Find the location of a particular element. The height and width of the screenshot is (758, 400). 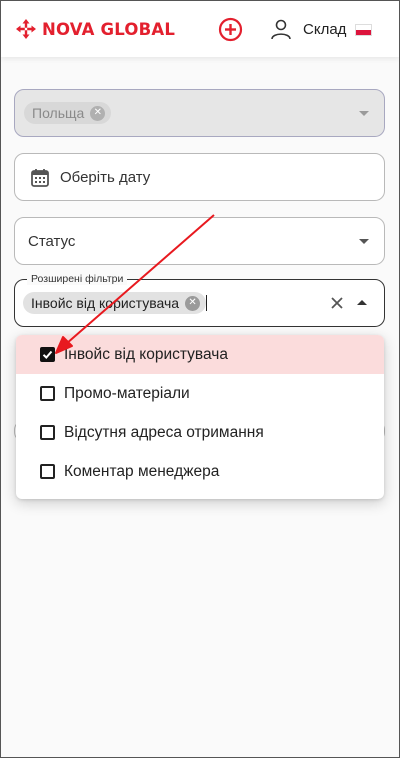

extended-filter-chip: Інвойс від користувача ✕ is located at coordinates (115, 303).